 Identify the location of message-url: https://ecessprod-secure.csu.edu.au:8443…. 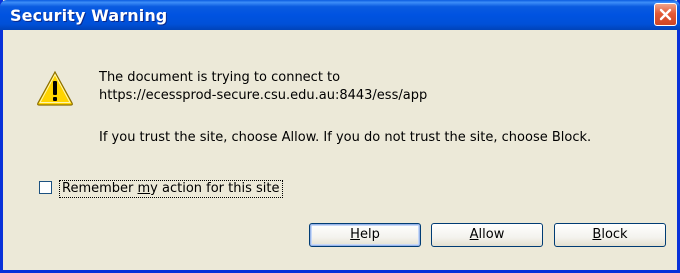
(263, 95).